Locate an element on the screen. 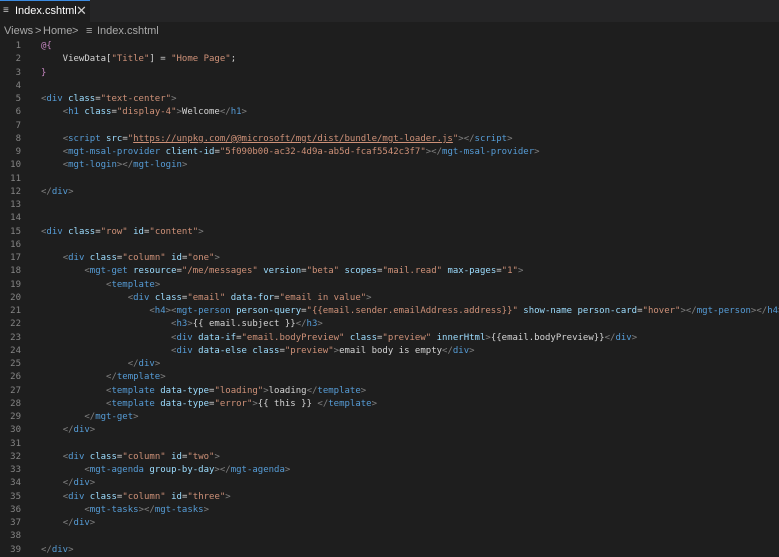  breadcrumb-item-views: Views is located at coordinates (18, 31).